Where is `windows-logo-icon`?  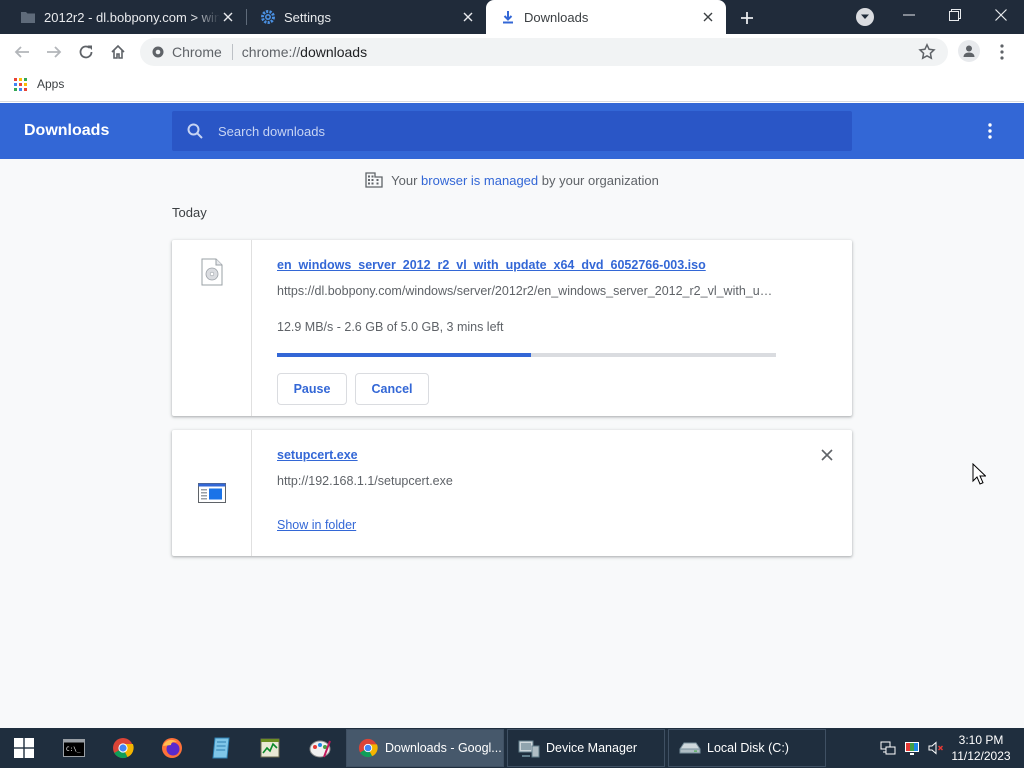
windows-logo-icon is located at coordinates (24, 748).